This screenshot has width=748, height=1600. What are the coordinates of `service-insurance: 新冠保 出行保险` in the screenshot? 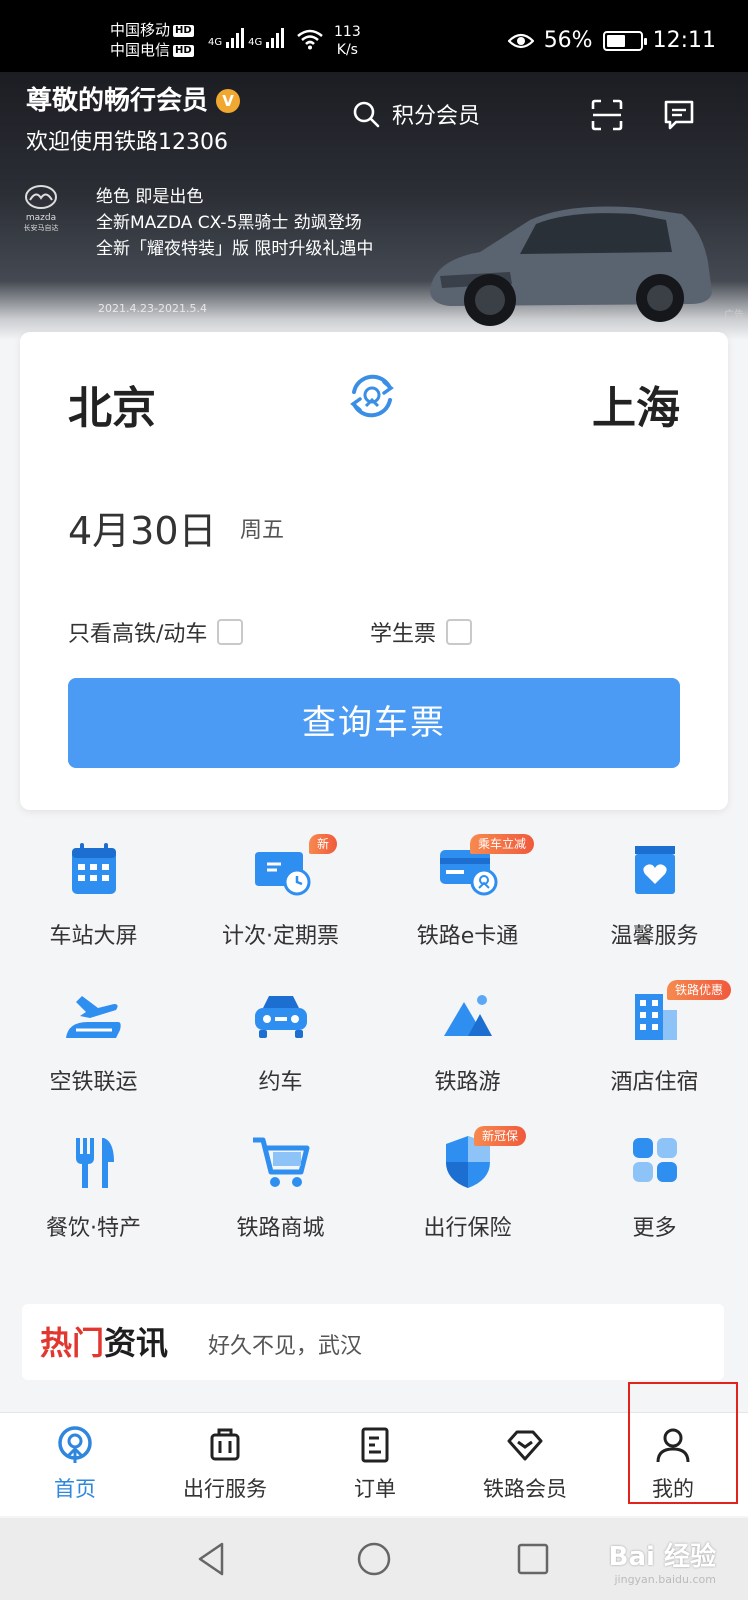 It's located at (467, 1184).